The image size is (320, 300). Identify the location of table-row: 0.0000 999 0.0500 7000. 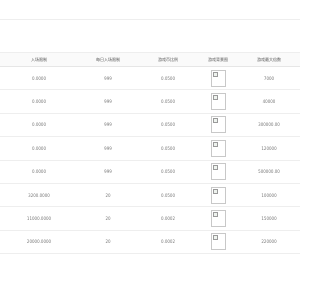
(150, 78).